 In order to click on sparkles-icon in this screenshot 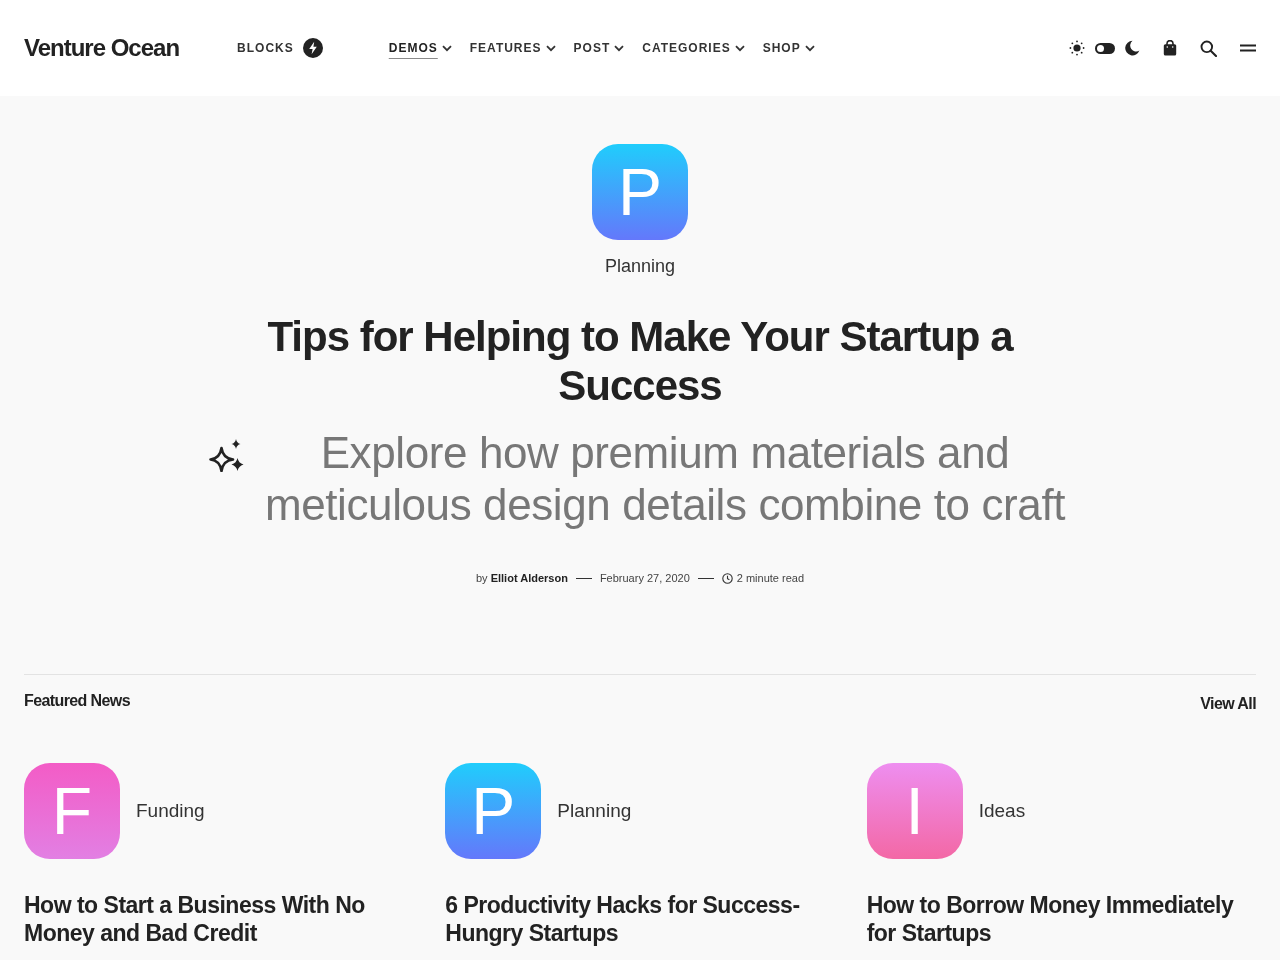, I will do `click(227, 455)`.